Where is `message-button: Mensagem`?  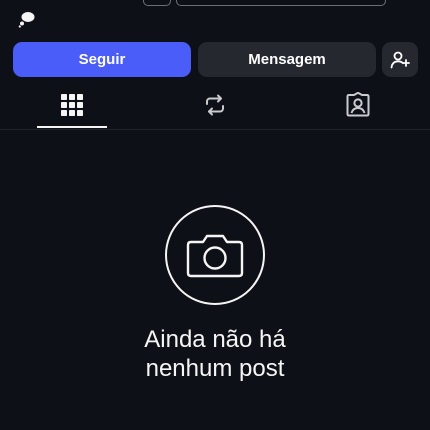 message-button: Mensagem is located at coordinates (287, 59).